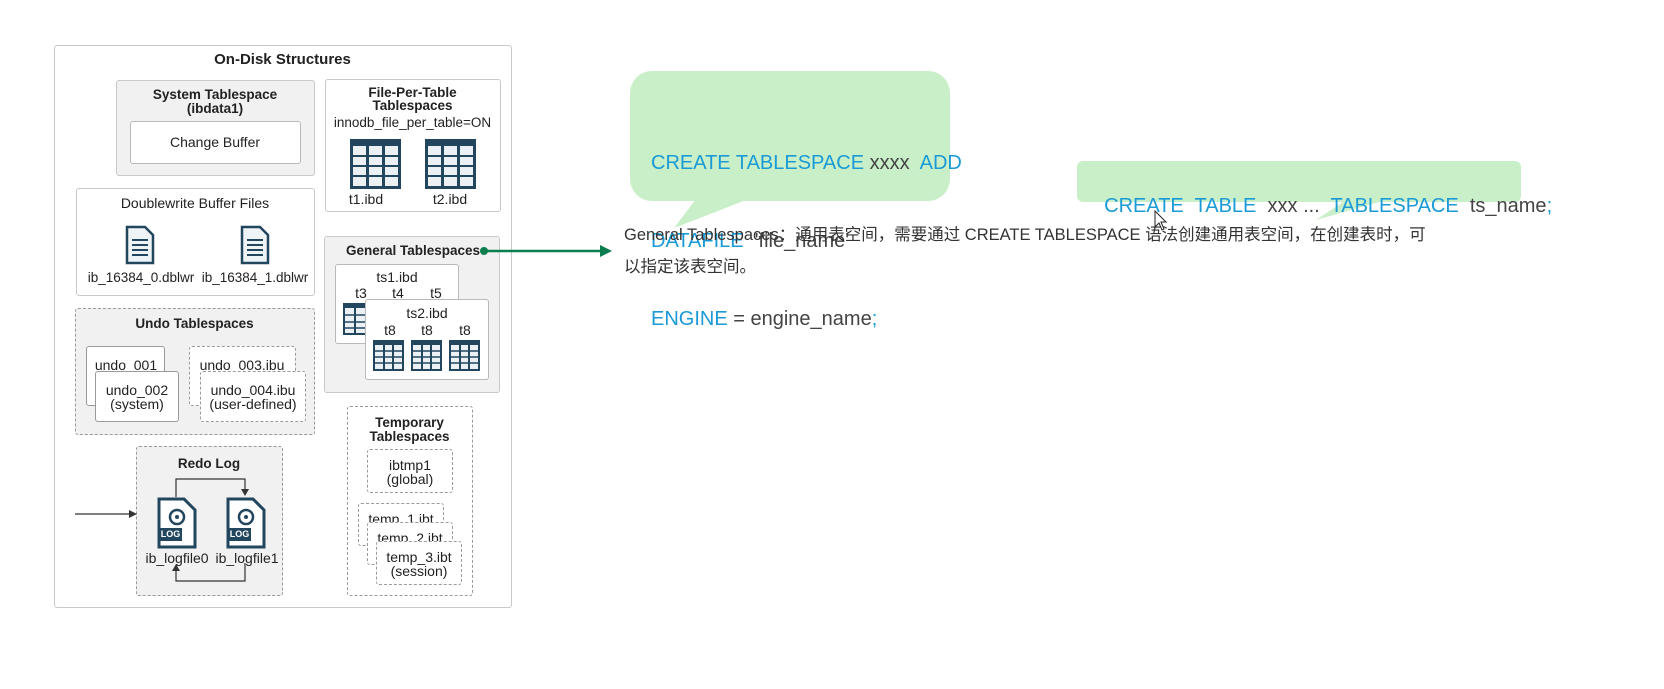  I want to click on ts2-label: ts2.ibd, so click(427, 313).